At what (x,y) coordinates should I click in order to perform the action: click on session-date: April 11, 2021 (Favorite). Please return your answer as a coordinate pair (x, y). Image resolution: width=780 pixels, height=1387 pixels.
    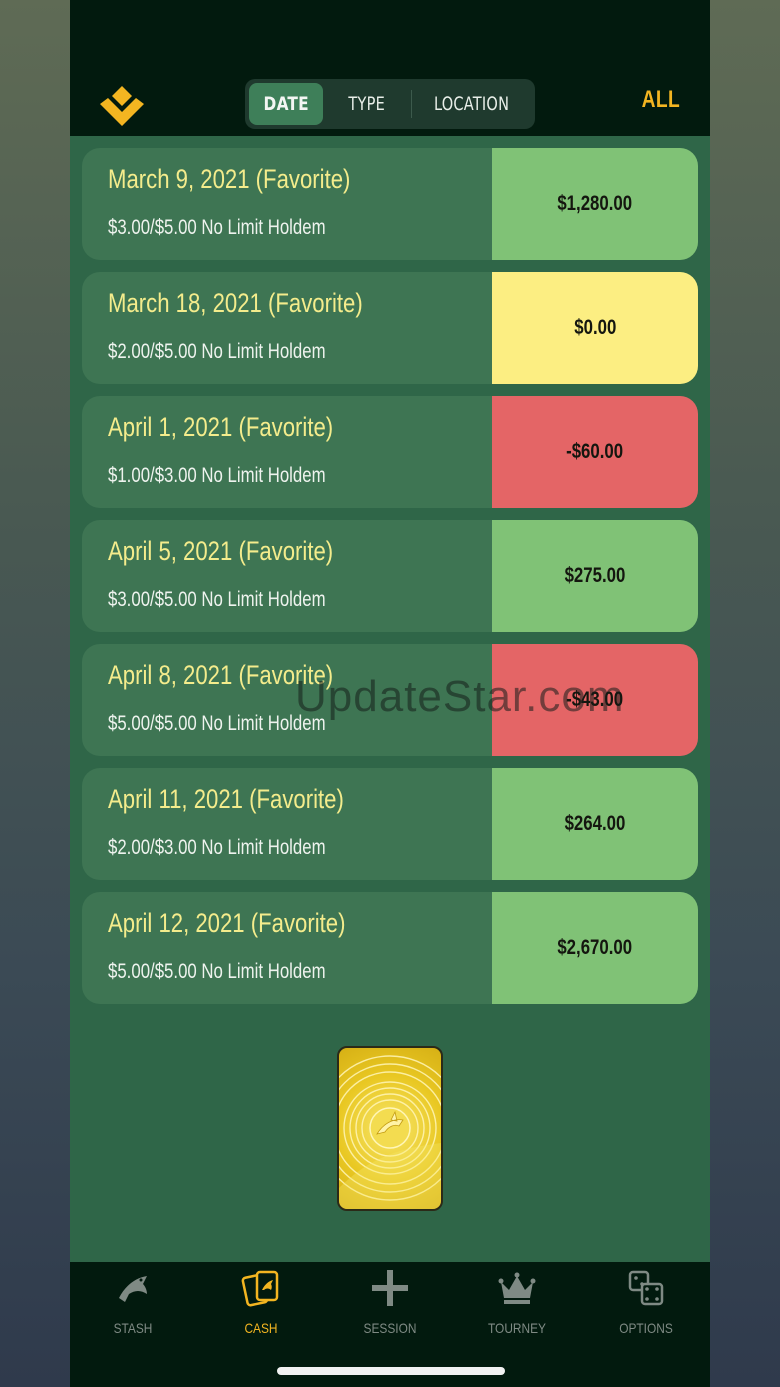
    Looking at the image, I should click on (226, 799).